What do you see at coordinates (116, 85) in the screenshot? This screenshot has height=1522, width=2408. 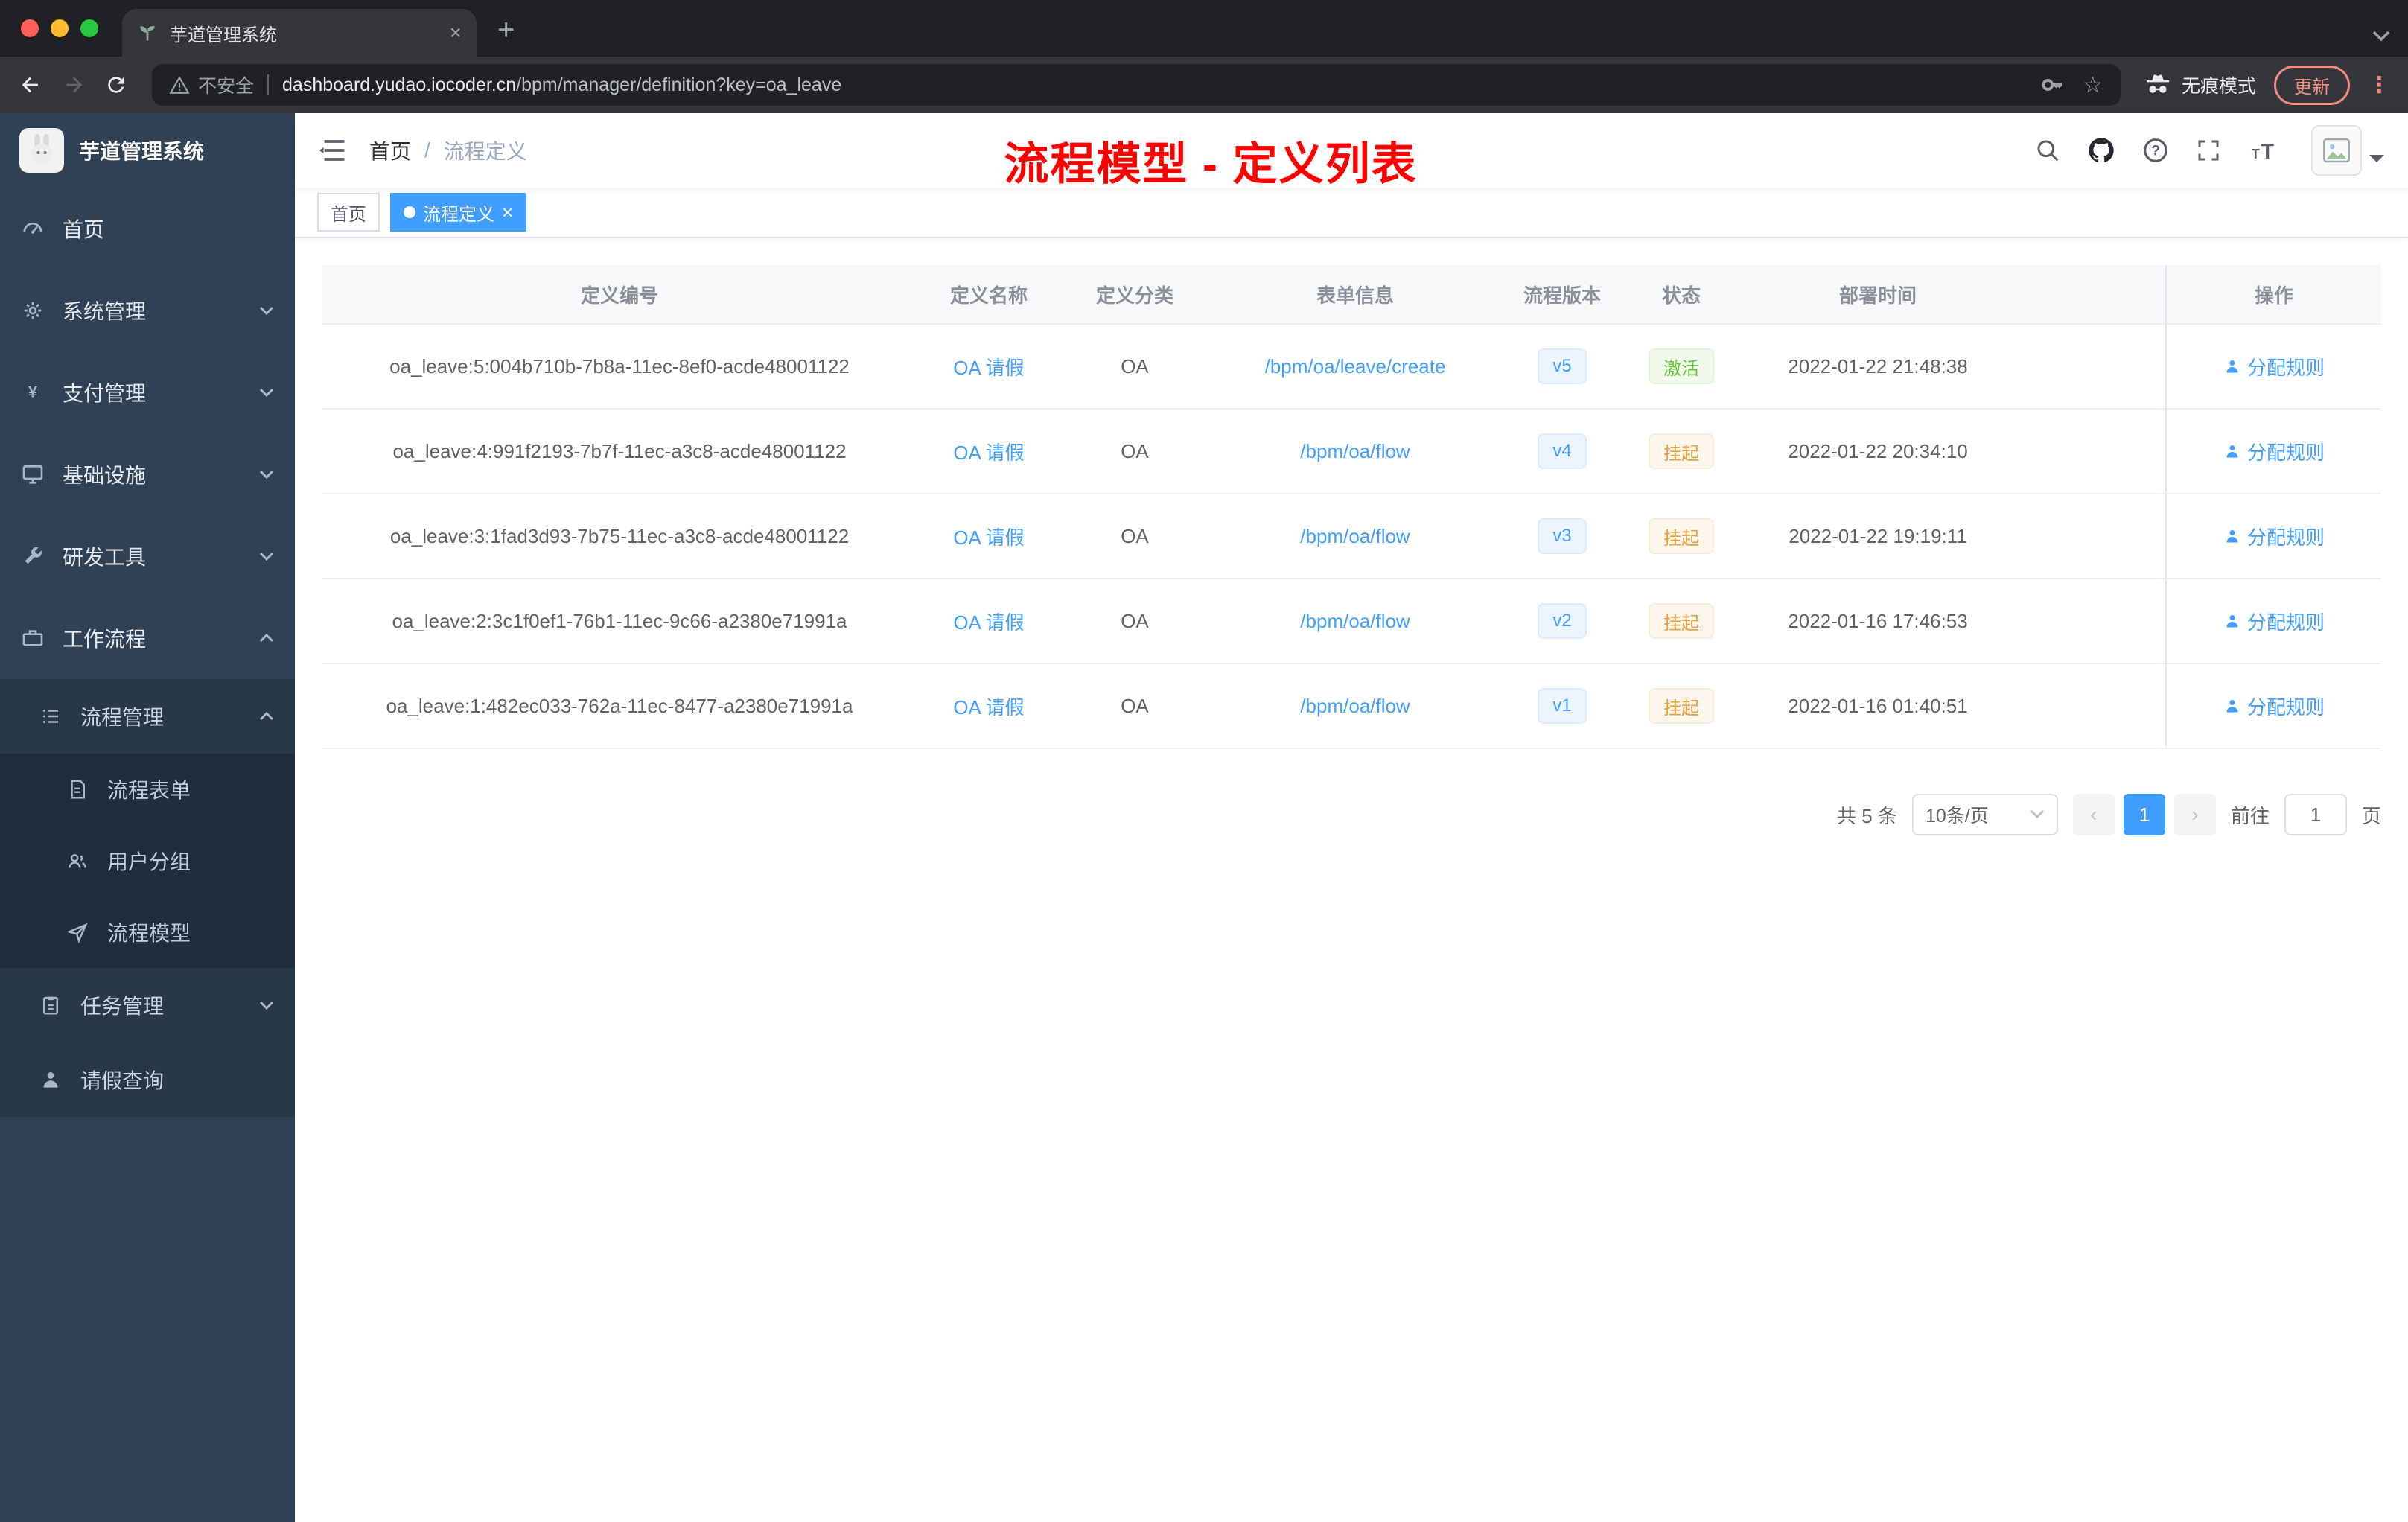 I see `reload-button` at bounding box center [116, 85].